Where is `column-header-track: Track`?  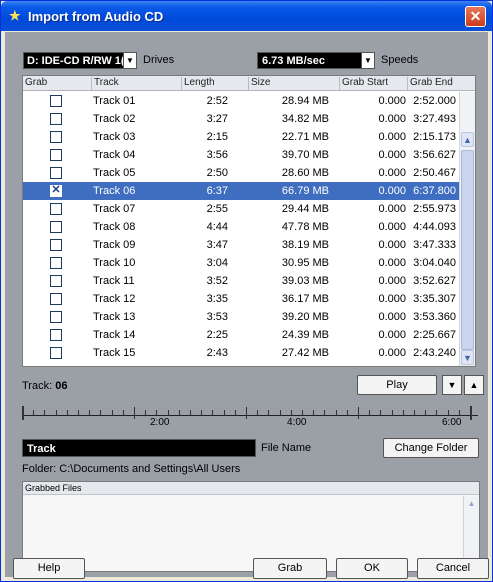 column-header-track: Track is located at coordinates (136, 83).